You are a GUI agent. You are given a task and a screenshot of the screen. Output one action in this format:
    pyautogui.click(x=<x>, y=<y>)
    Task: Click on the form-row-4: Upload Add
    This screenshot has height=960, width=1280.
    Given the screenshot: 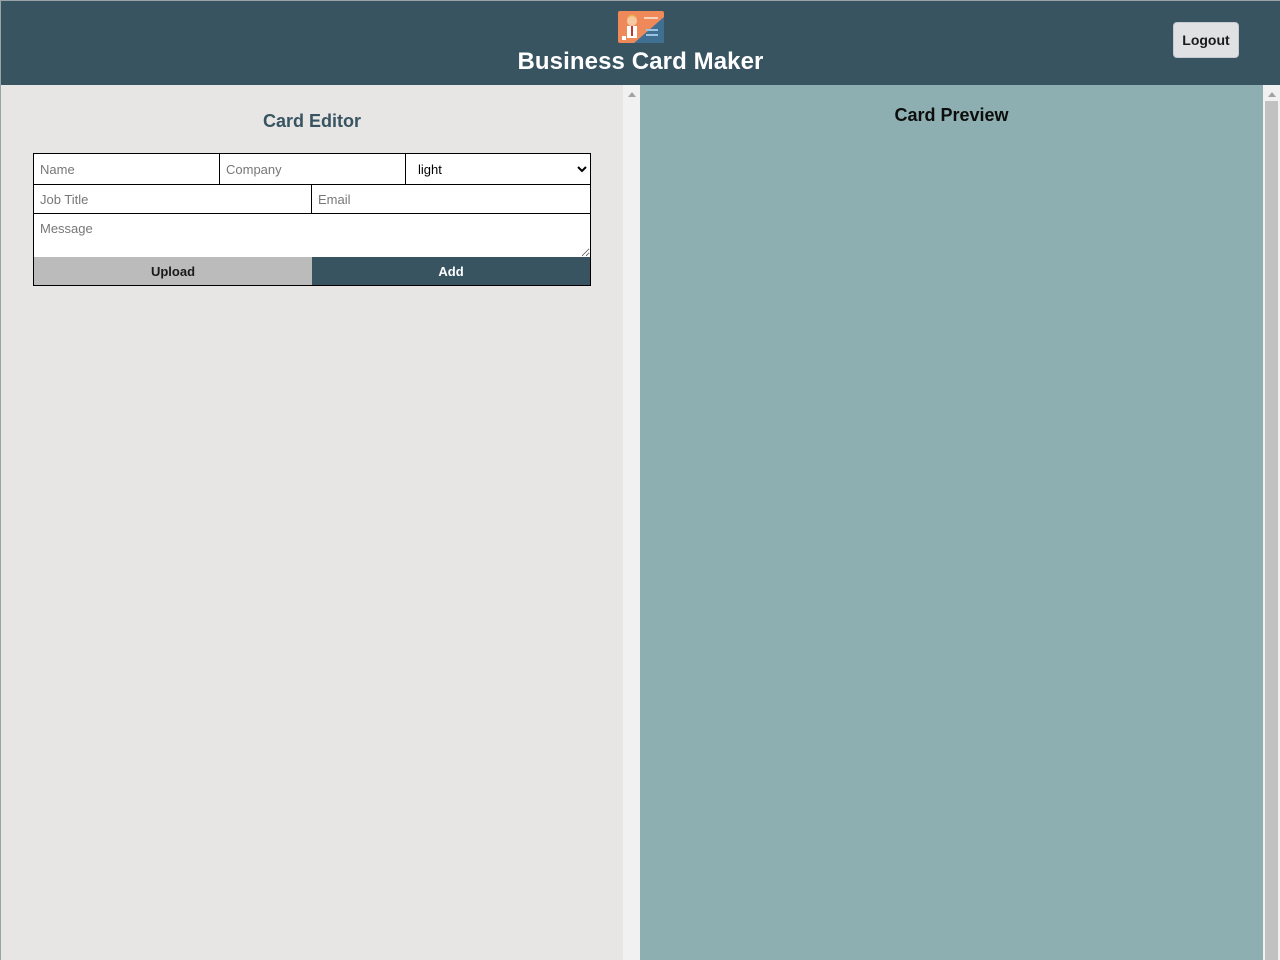 What is the action you would take?
    pyautogui.click(x=312, y=271)
    